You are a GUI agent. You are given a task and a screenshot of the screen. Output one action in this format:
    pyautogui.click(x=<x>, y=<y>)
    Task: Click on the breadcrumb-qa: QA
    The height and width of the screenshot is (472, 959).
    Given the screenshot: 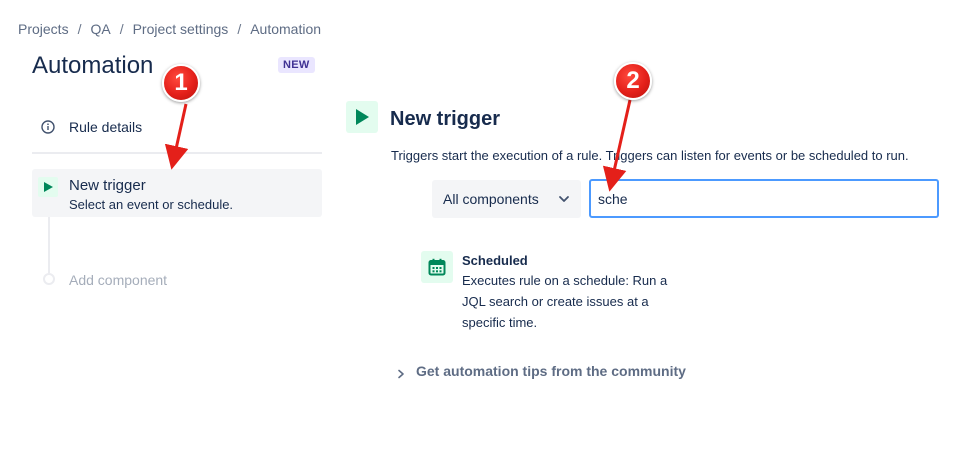 What is the action you would take?
    pyautogui.click(x=100, y=29)
    